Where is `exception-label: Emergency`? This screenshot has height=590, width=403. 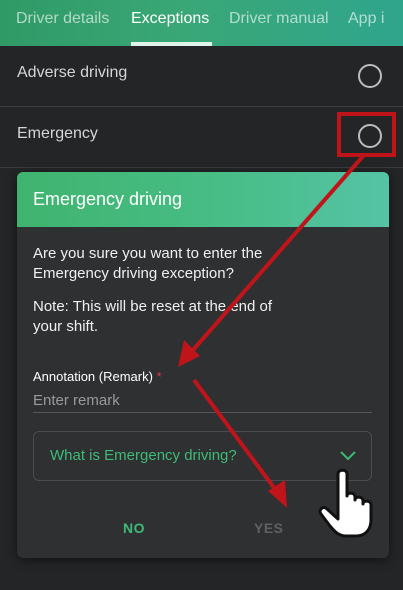
exception-label: Emergency is located at coordinates (57, 133).